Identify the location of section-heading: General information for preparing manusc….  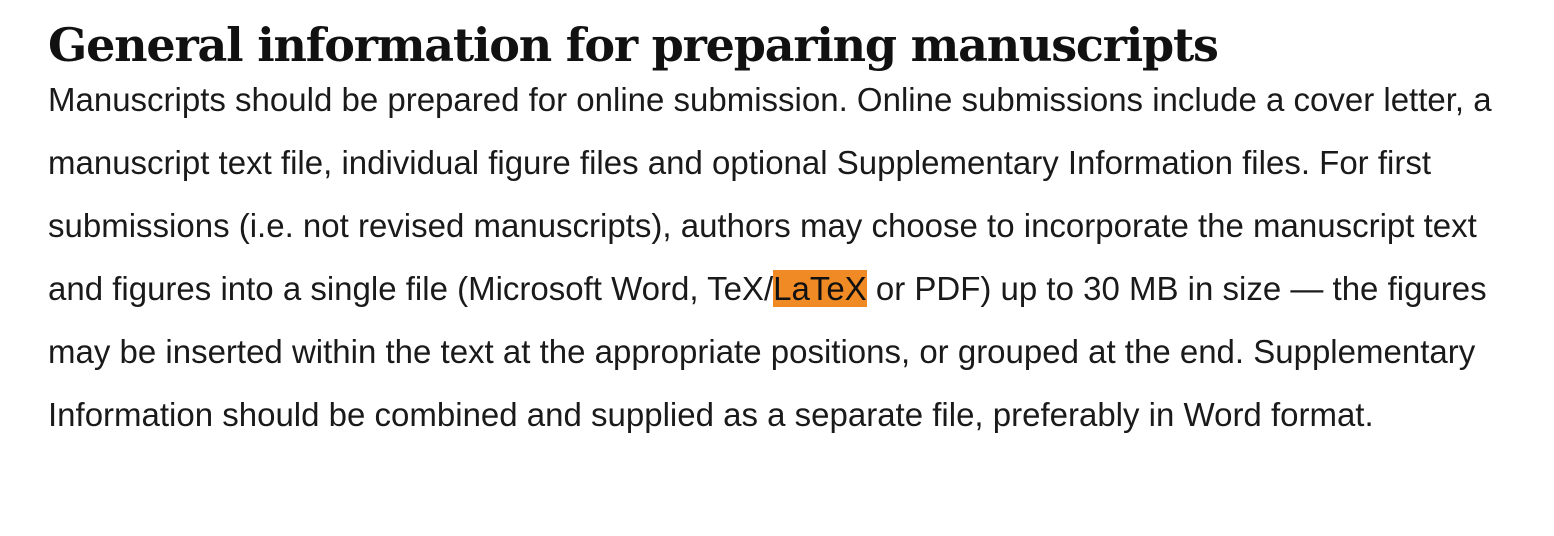
(633, 45).